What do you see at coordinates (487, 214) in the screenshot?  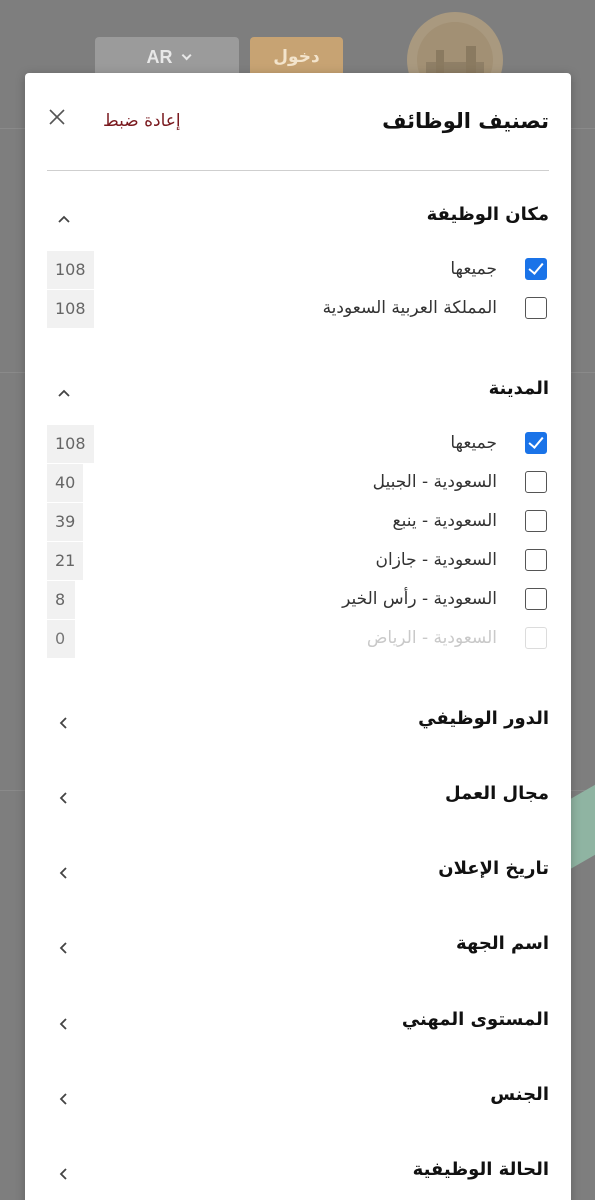 I see `section-title-job-location: مكان الوظيفة` at bounding box center [487, 214].